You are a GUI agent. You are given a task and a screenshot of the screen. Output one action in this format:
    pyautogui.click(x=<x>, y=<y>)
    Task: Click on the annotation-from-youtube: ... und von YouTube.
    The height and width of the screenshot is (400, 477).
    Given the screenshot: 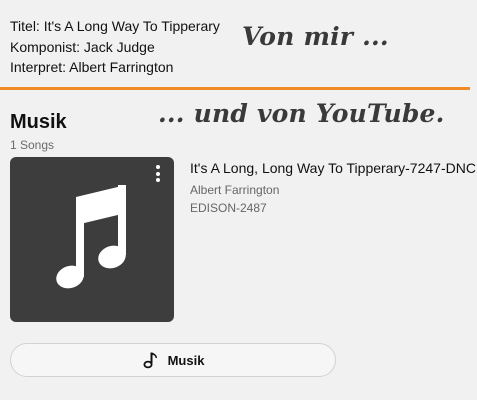 What is the action you would take?
    pyautogui.click(x=301, y=113)
    